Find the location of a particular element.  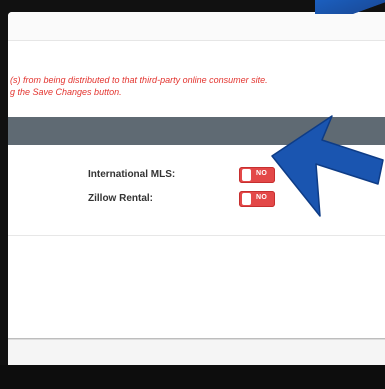

notice-line-2: g the Save Changes button. is located at coordinates (66, 92).